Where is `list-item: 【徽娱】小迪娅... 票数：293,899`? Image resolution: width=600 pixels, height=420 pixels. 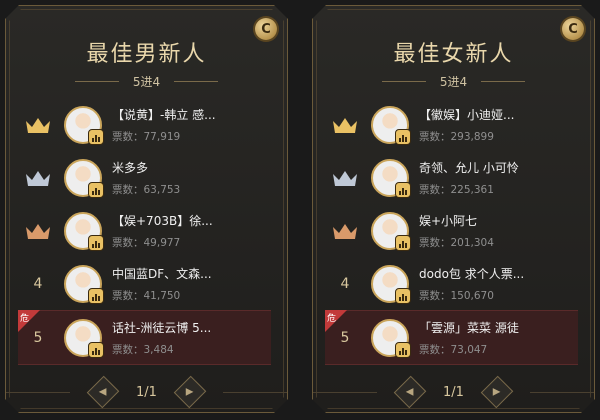 list-item: 【徽娱】小迪娅... 票数：293,899 is located at coordinates (451, 124).